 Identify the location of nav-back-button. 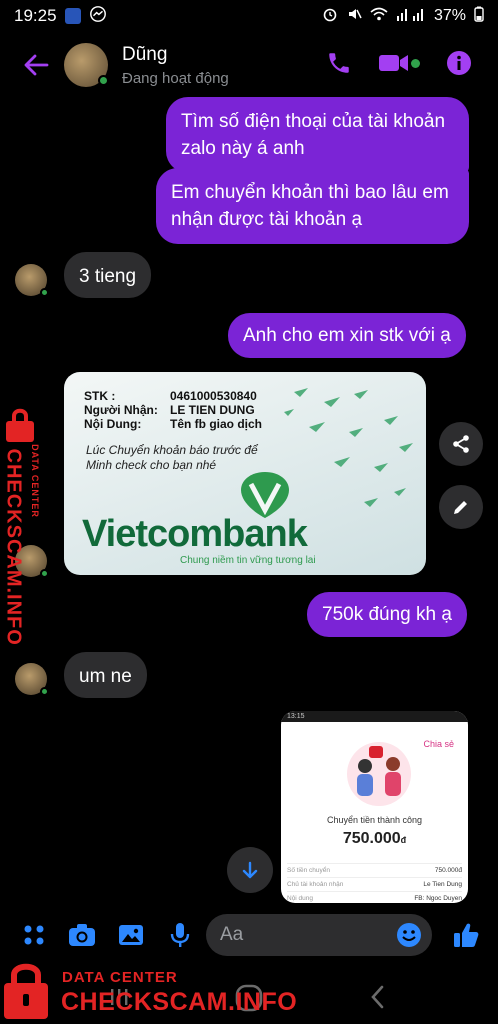
(378, 999).